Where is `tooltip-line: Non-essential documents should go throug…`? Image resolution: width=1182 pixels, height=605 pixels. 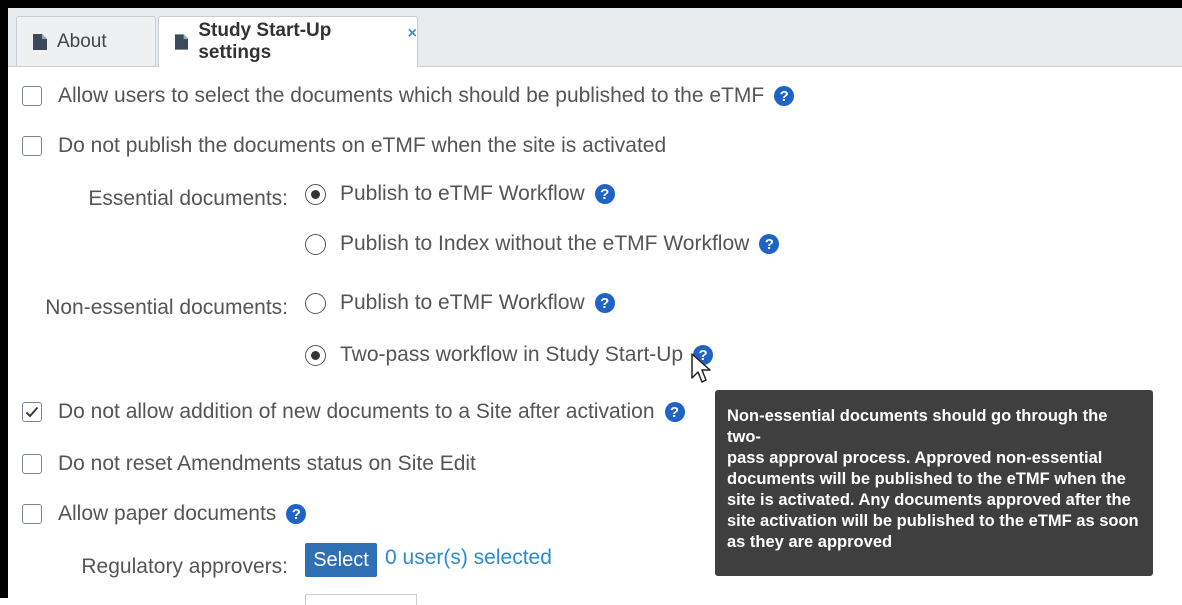
tooltip-line: Non-essential documents should go throug… is located at coordinates (917, 426).